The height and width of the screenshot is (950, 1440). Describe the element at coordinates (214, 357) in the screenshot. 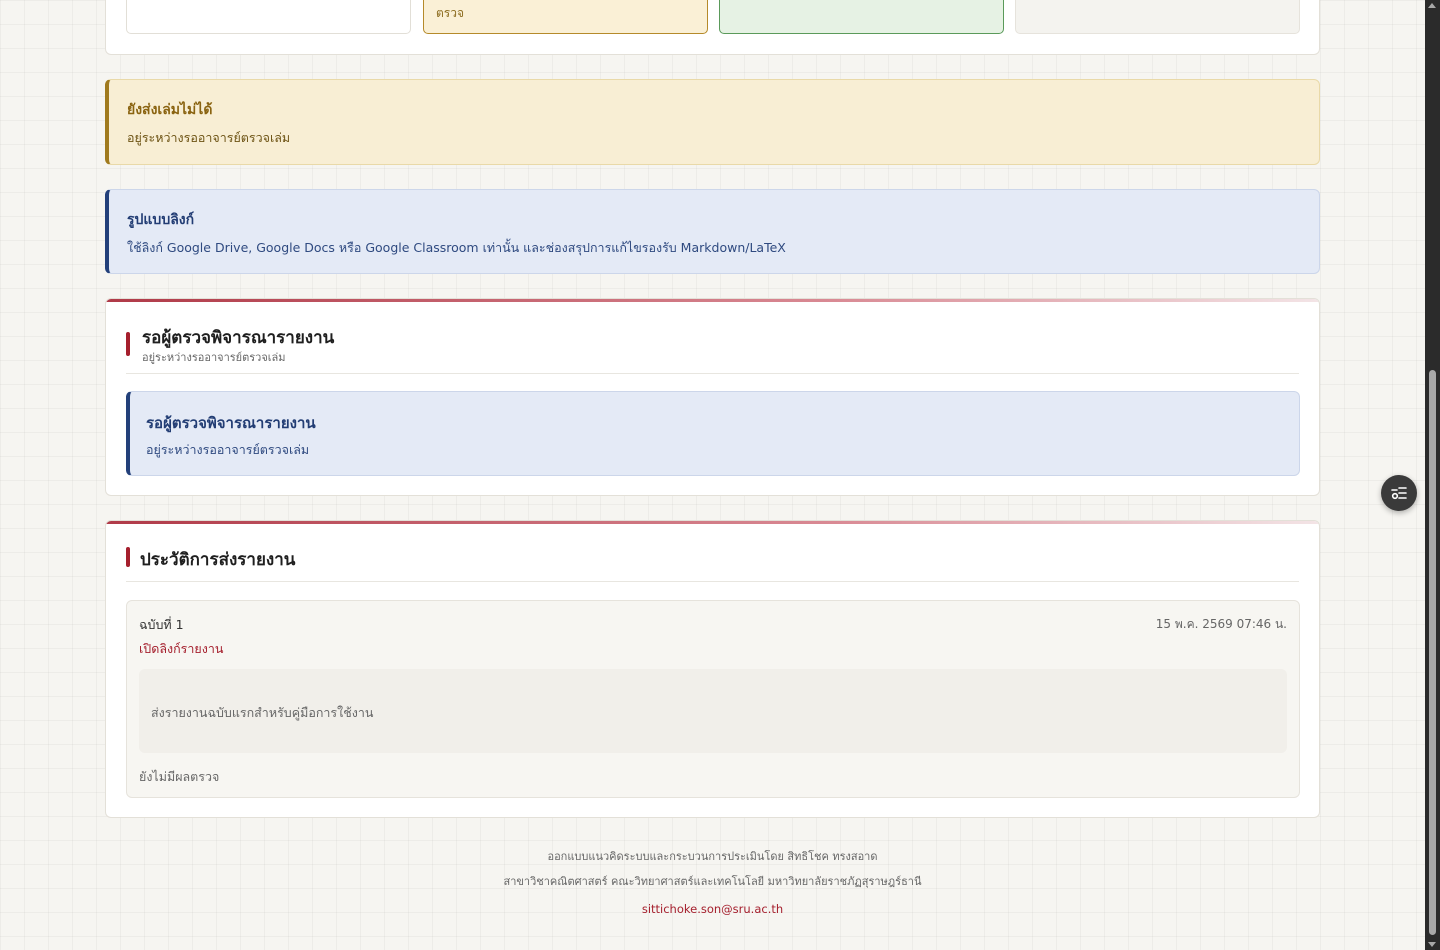

I see `review-card-subtitle: อยู่ระหว่างรออาจารย์ตรวจเล่ม` at that location.